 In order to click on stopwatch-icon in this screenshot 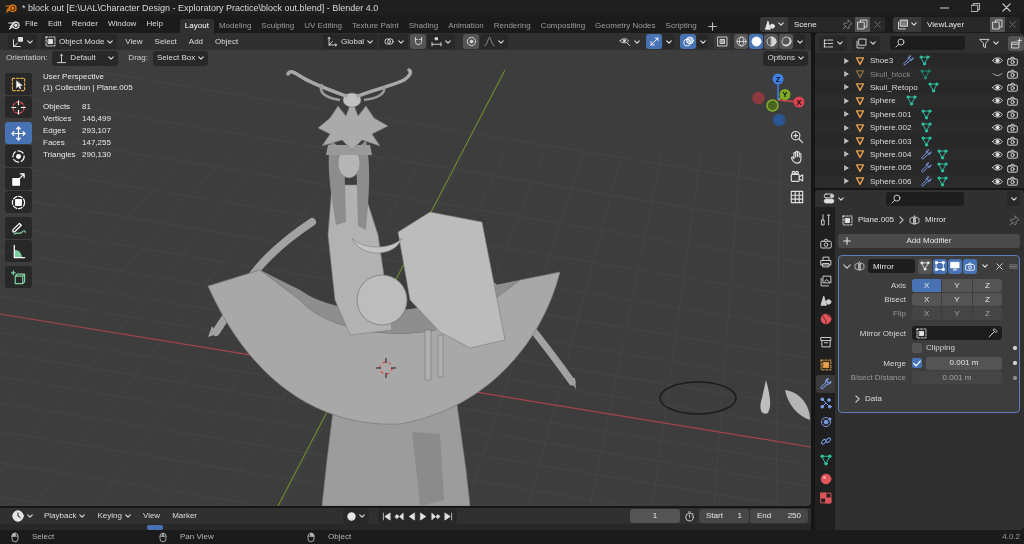, I will do `click(689, 516)`.